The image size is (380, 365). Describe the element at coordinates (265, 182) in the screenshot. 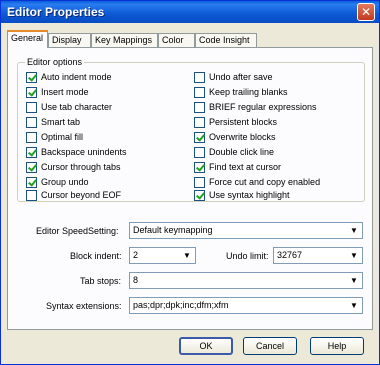

I see `checkbox-label: Force cut and copy enabled` at that location.